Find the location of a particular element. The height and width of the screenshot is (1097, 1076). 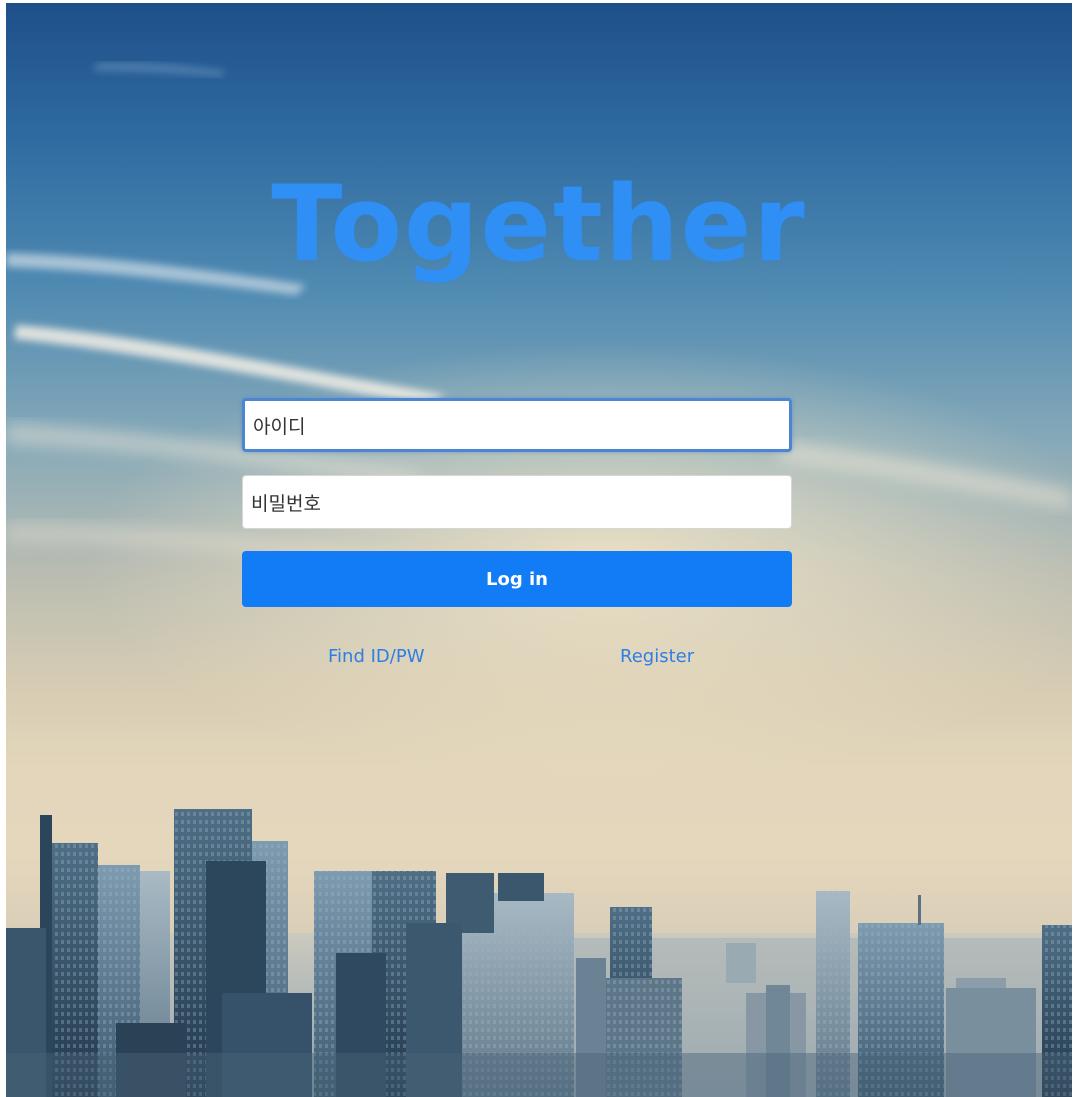

login-button: Log in is located at coordinates (517, 579).